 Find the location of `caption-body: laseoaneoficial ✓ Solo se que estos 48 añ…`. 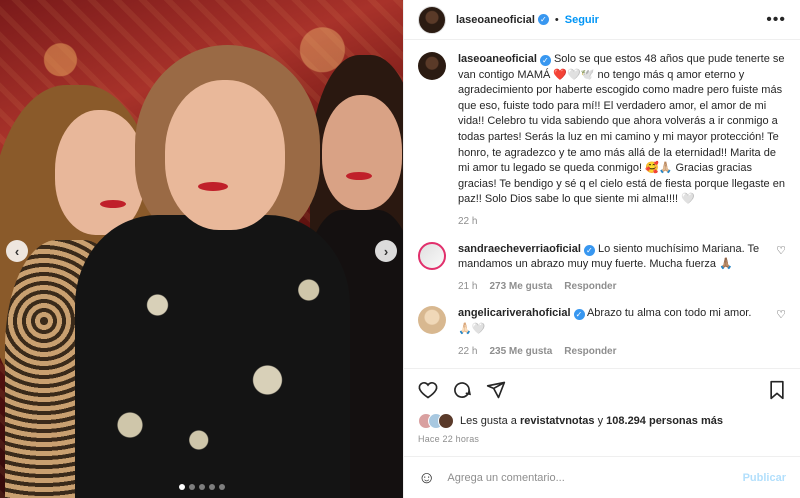

caption-body: laseoaneoficial ✓ Solo se que estos 48 añ… is located at coordinates (622, 141).